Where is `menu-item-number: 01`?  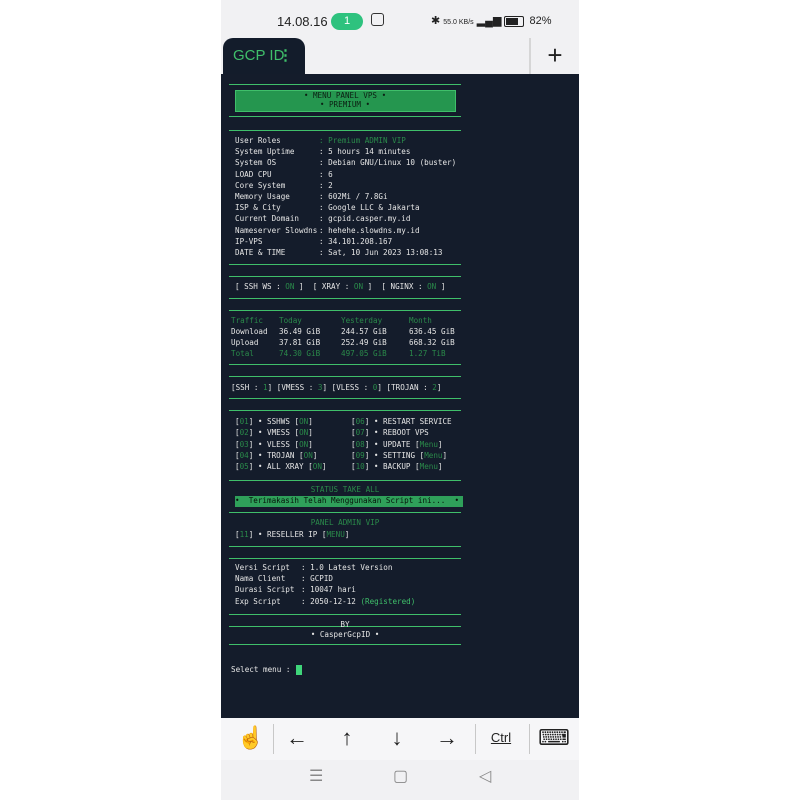
menu-item-number: 01 is located at coordinates (244, 421).